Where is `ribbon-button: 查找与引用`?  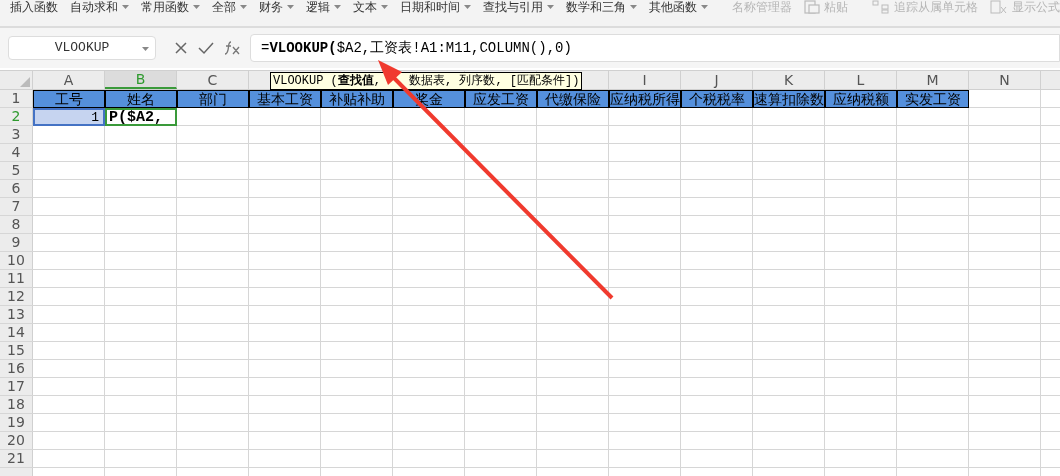 ribbon-button: 查找与引用 is located at coordinates (518, 7).